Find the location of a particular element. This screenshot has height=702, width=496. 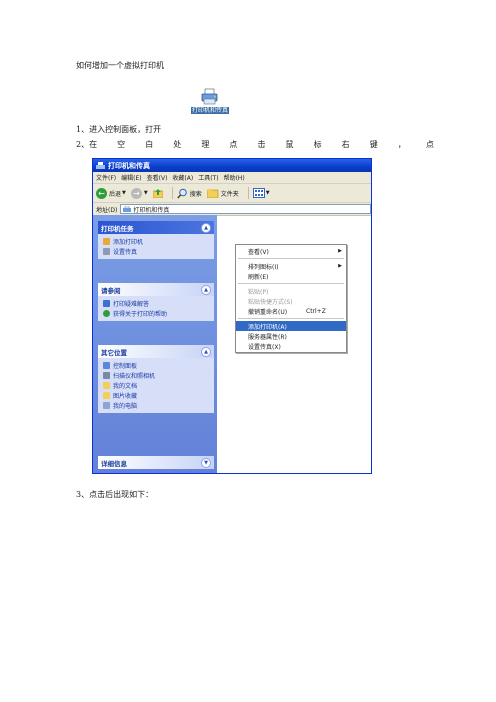

panel-header: 请参阅 ▲ is located at coordinates (156, 289).